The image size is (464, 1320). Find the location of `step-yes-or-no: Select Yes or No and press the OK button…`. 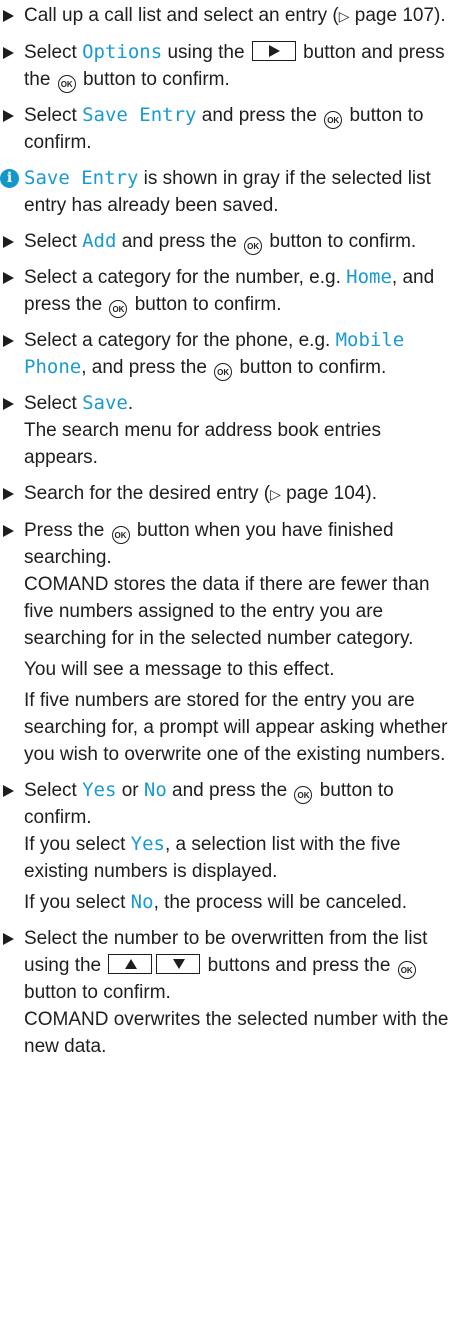

step-yes-or-no: Select Yes or No and press the OK button… is located at coordinates (232, 846).